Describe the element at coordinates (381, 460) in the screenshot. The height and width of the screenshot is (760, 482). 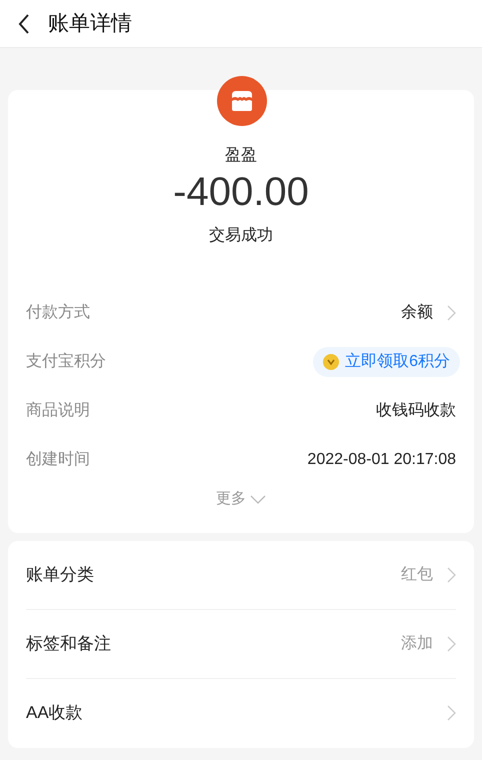
I see `detail-value: 2022-08-01 20:17:08` at that location.